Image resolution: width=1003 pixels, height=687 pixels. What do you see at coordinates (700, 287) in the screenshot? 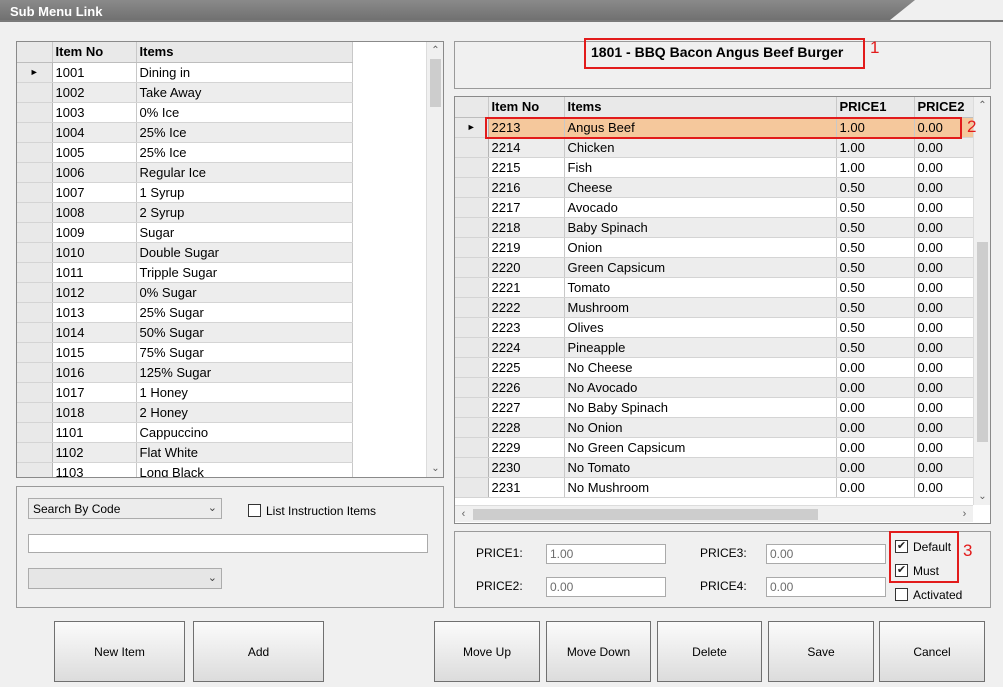
I see `cell-item-name: Tomato` at bounding box center [700, 287].